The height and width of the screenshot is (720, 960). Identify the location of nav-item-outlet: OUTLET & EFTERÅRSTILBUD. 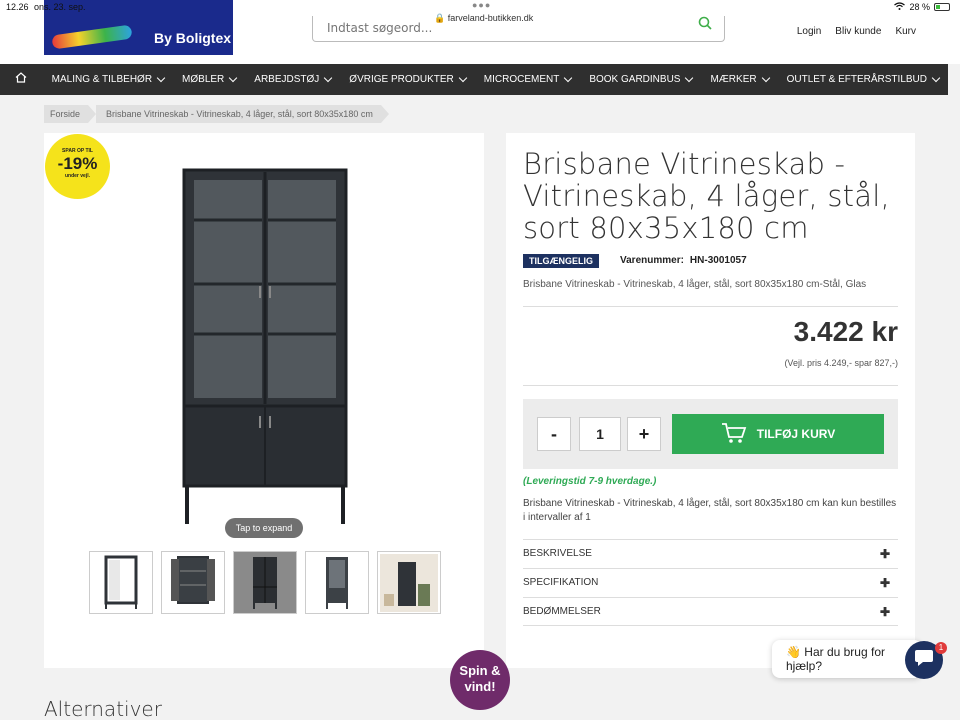
(863, 79).